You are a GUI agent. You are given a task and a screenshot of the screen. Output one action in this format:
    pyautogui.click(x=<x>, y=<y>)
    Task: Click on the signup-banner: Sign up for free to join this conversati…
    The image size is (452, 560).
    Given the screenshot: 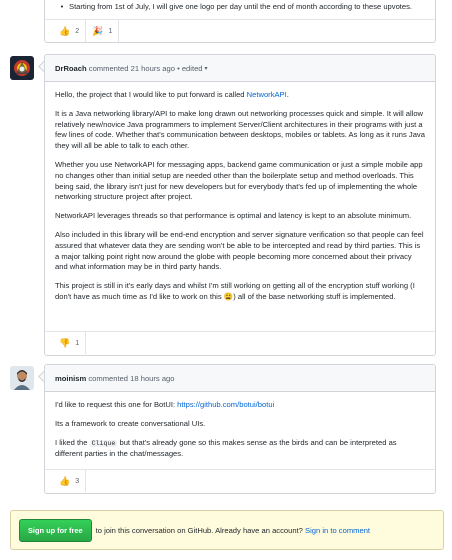 What is the action you would take?
    pyautogui.click(x=227, y=530)
    